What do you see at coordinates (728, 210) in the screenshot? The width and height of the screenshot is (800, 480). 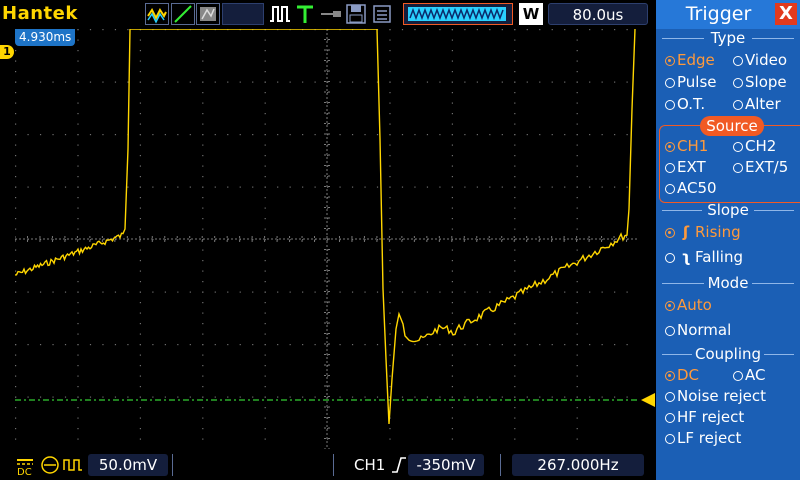 I see `slope-section-title: Slope` at bounding box center [728, 210].